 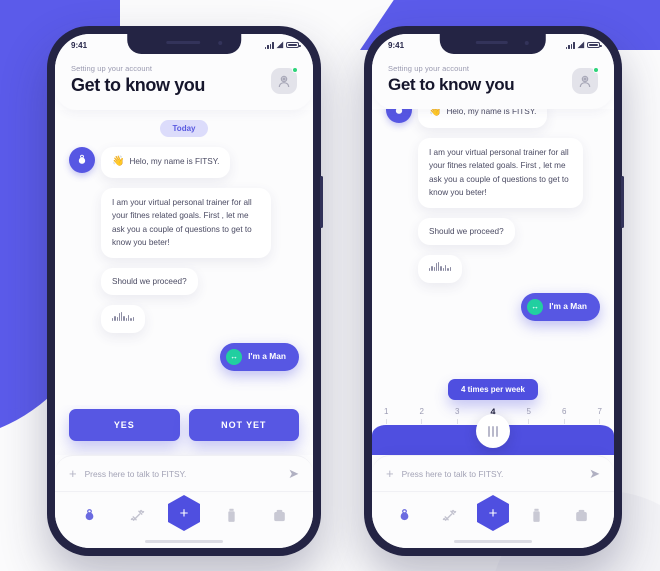 I want to click on frequency-tick-label: 3, so click(x=457, y=411).